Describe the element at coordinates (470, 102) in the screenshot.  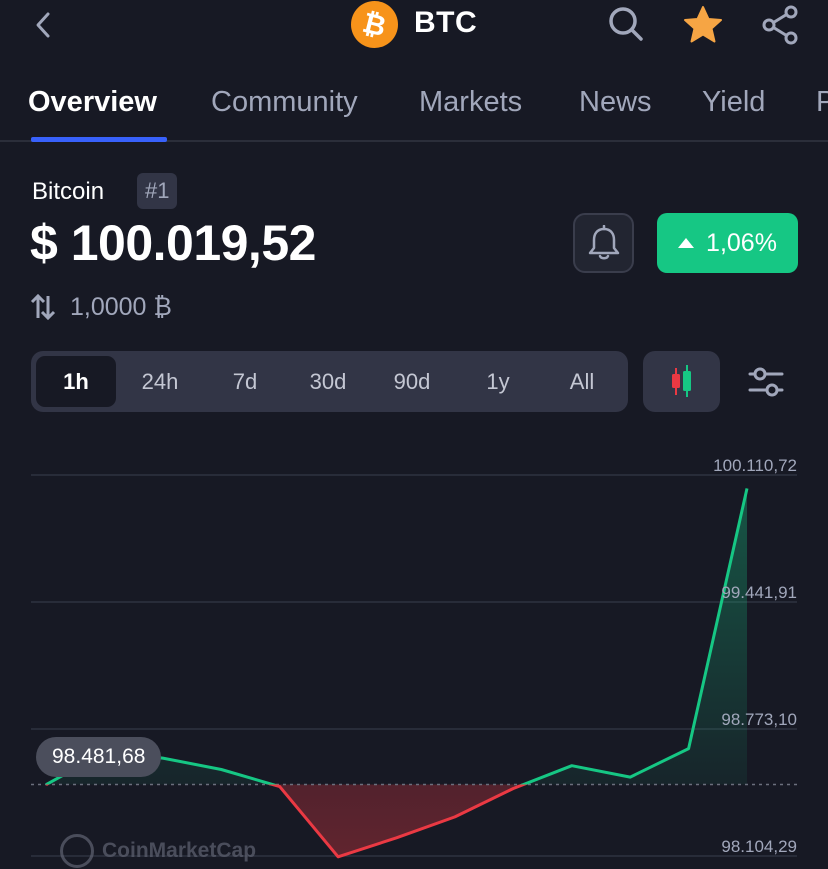
I see `tab-markets: Markets` at that location.